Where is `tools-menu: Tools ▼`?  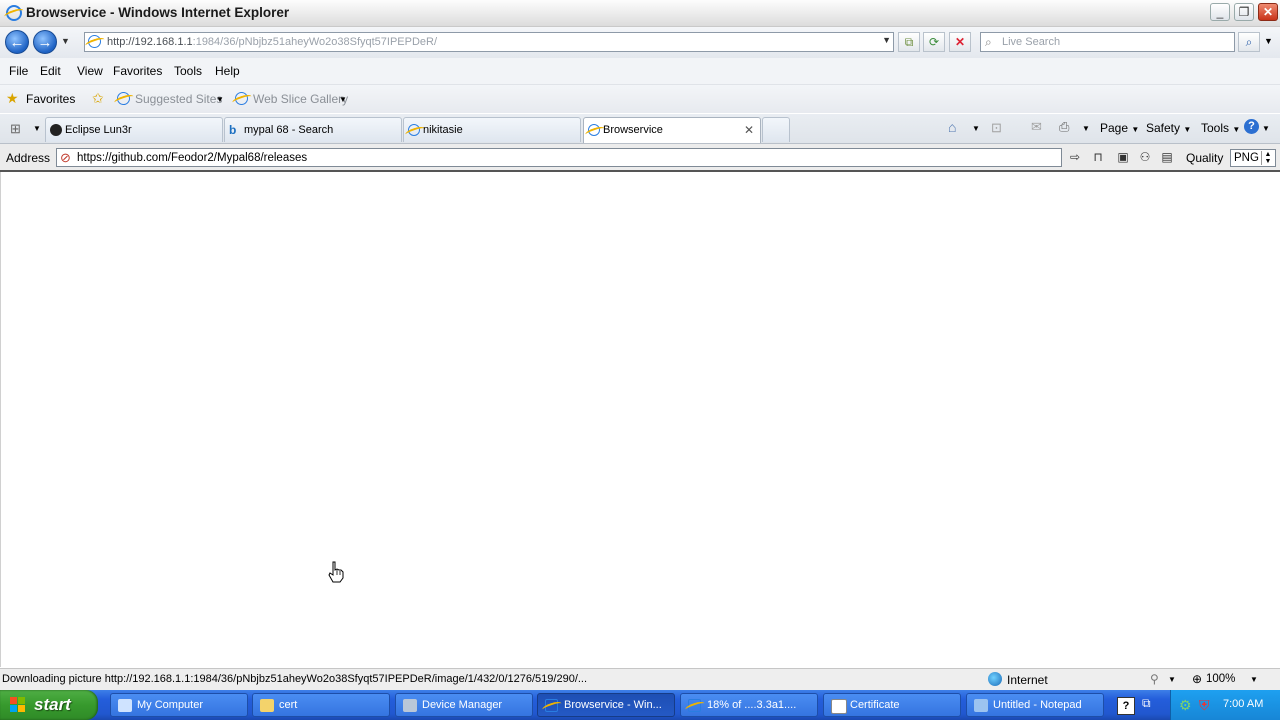 tools-menu: Tools ▼ is located at coordinates (1220, 128).